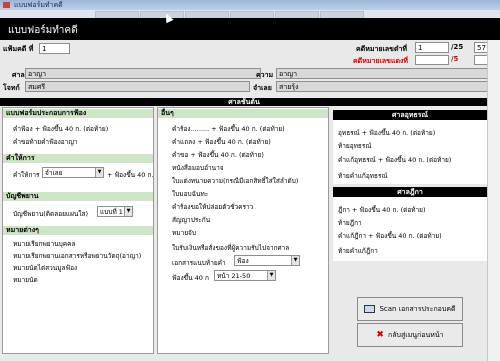  Describe the element at coordinates (73, 172) in the screenshot. I see `testimony-select: จำเลย ▼` at that location.